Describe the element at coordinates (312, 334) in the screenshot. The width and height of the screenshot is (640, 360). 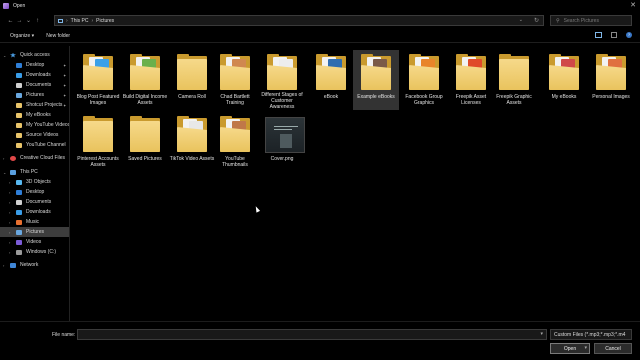
I see `file-name-input: ▾` at that location.